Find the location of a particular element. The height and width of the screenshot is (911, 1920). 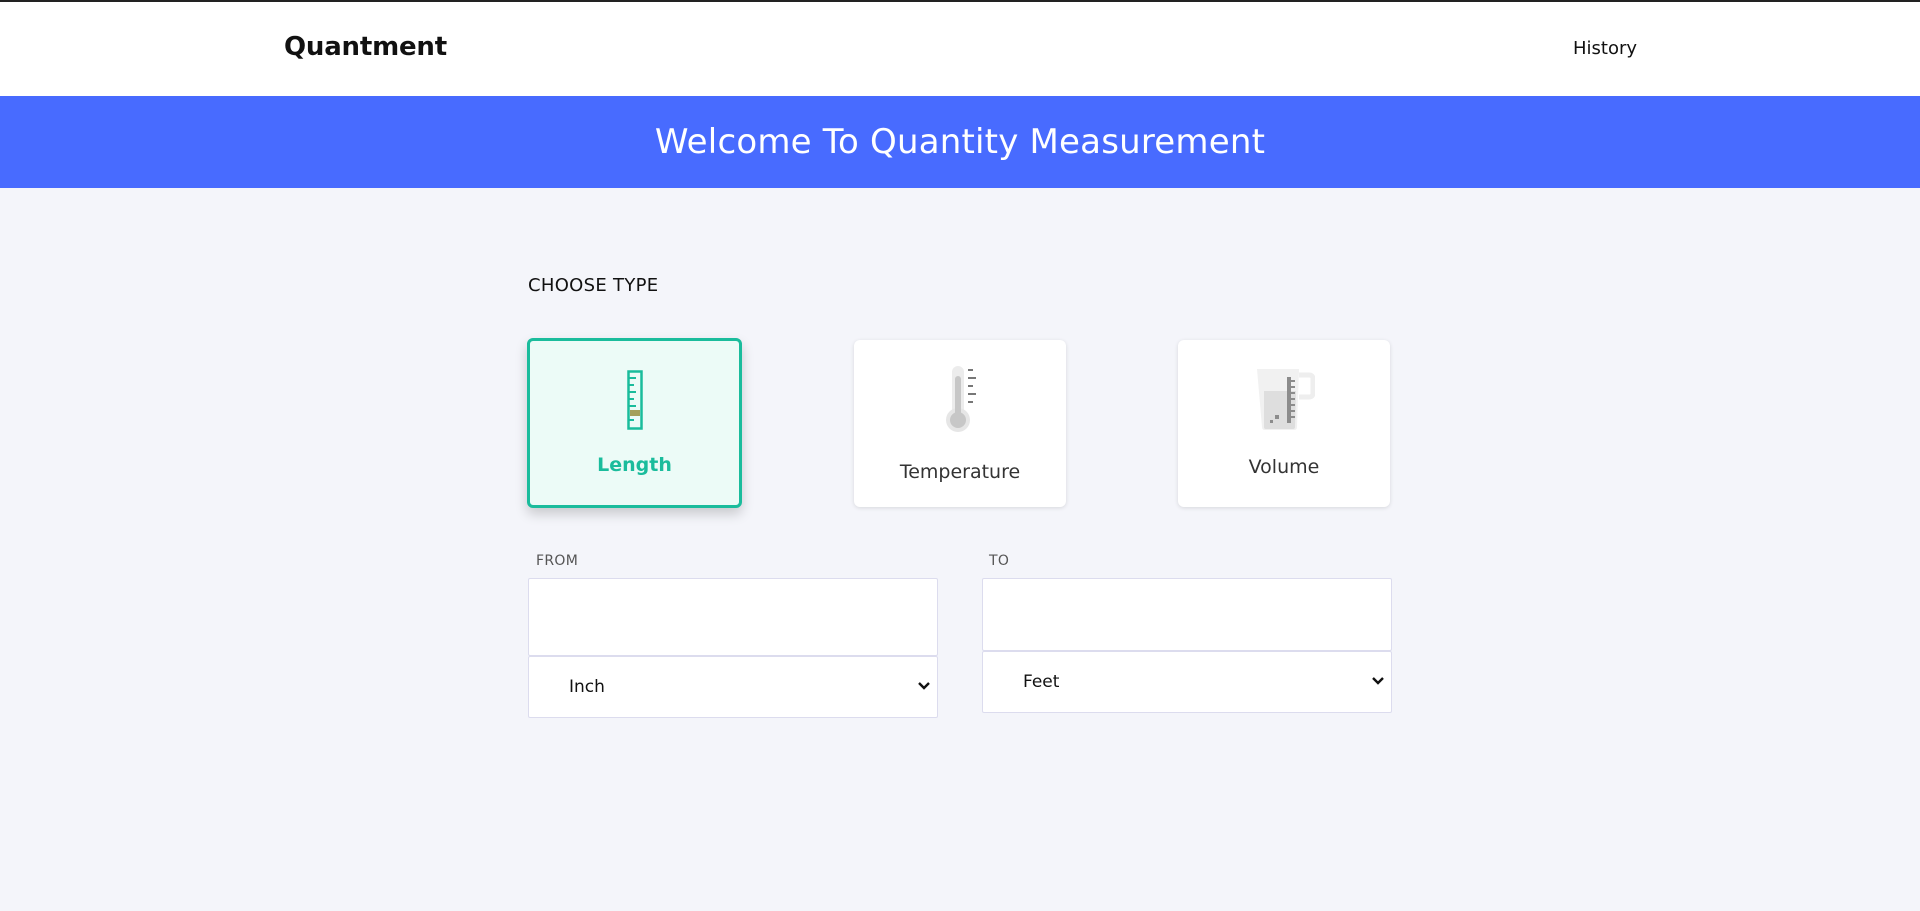

to-unit-value: Feet is located at coordinates (1041, 682).